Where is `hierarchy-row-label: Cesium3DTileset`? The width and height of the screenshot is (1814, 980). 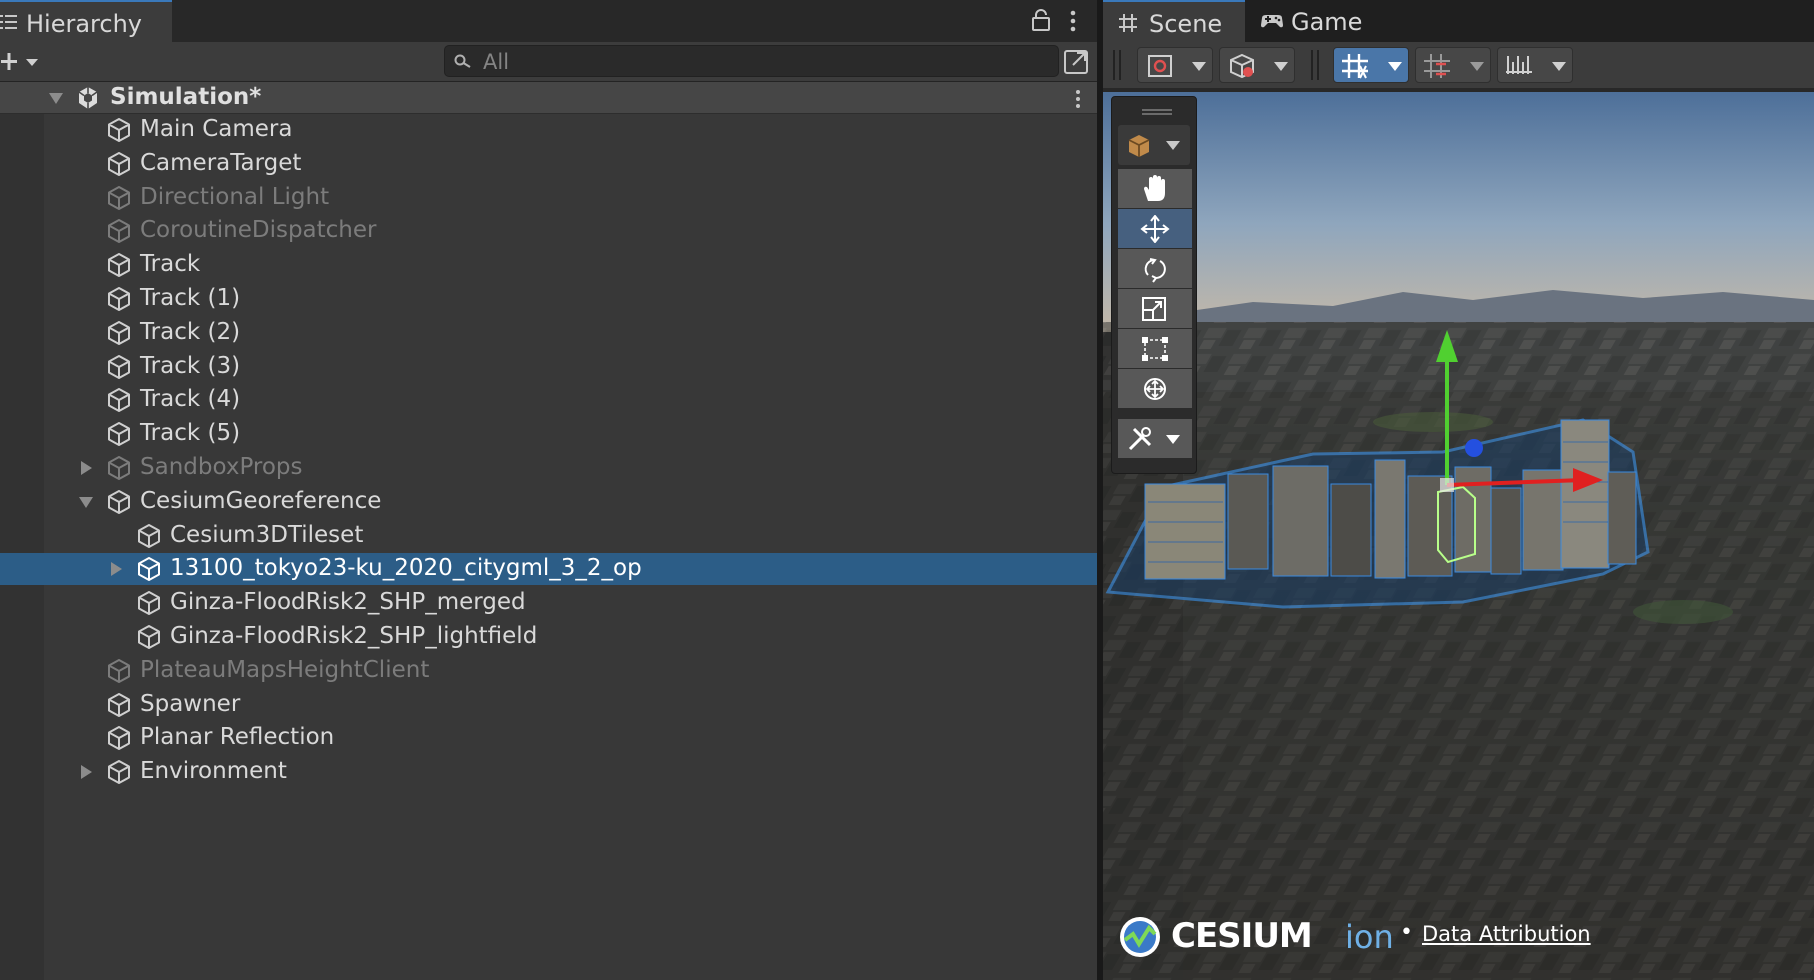 hierarchy-row-label: Cesium3DTileset is located at coordinates (267, 534).